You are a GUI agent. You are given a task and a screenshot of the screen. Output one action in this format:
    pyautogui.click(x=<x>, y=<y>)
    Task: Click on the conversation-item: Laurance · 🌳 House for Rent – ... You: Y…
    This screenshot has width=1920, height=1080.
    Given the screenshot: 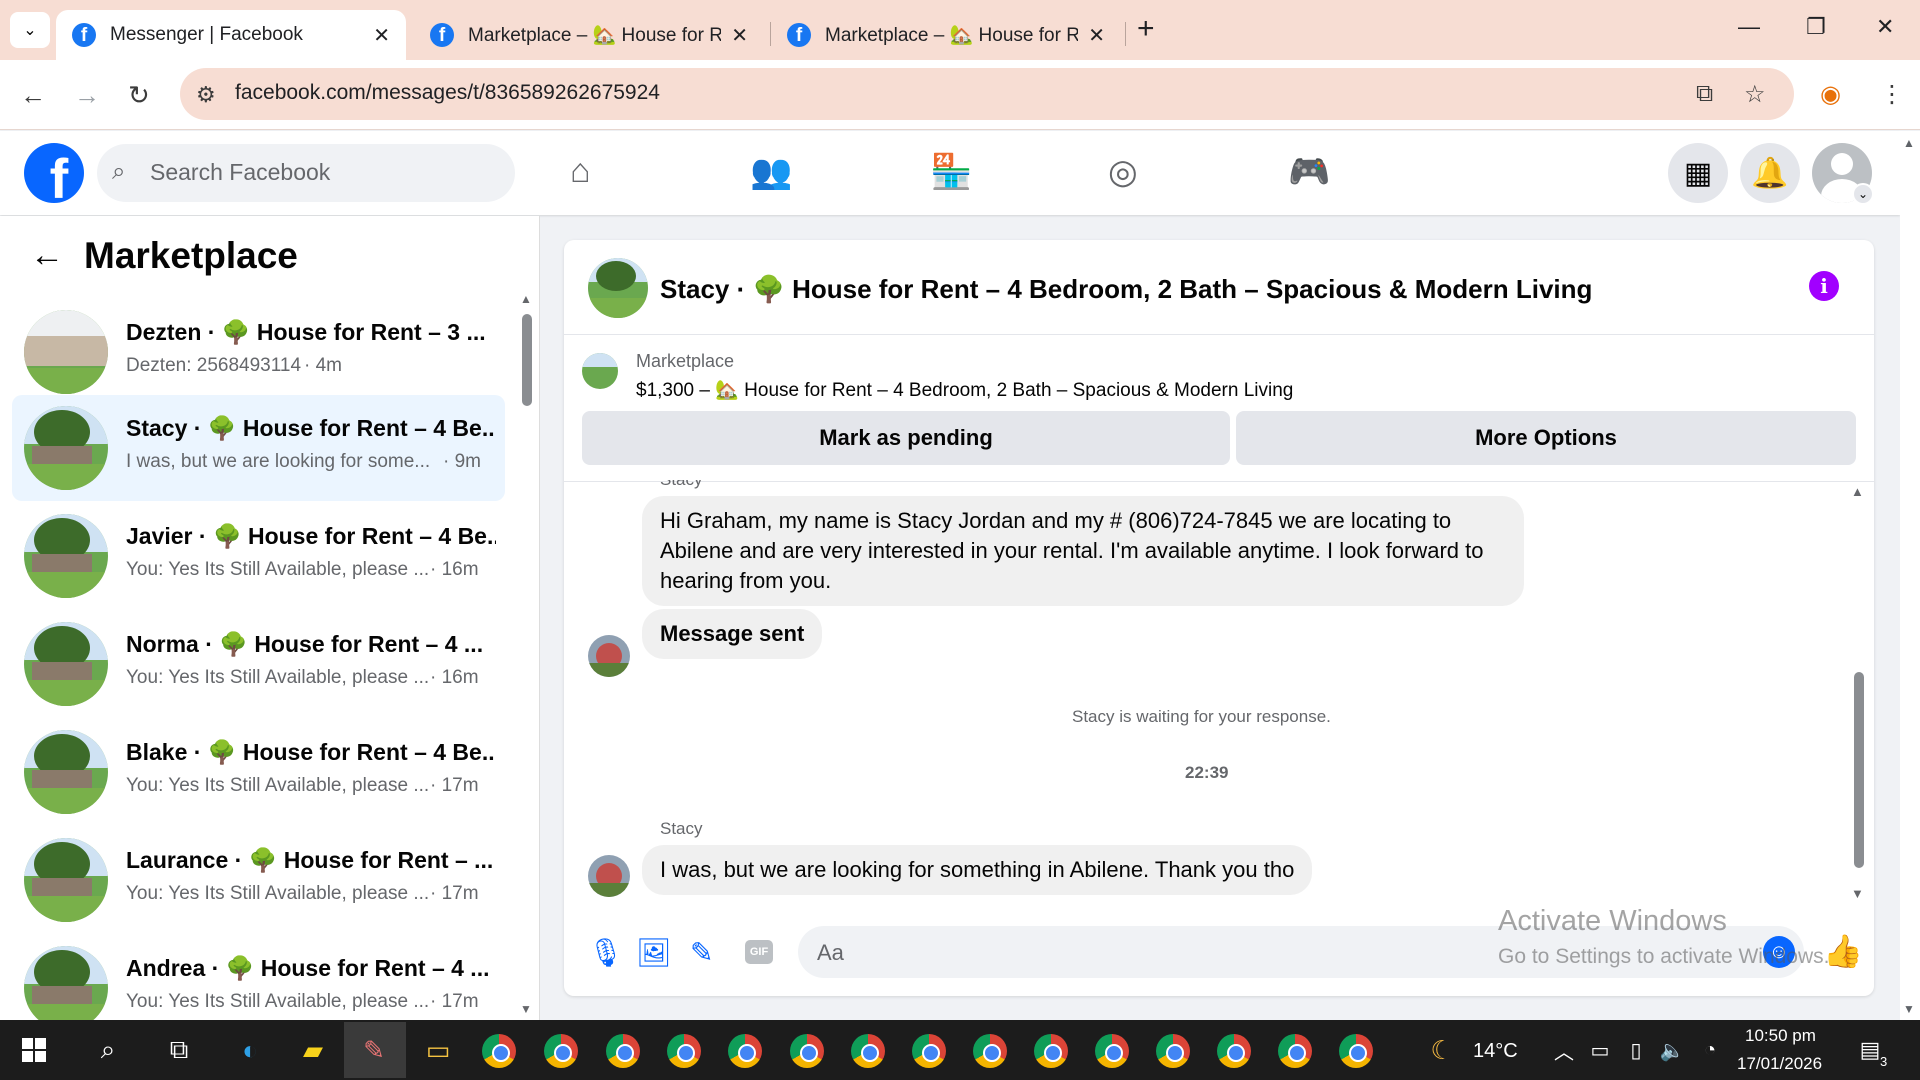 What is the action you would take?
    pyautogui.click(x=258, y=880)
    